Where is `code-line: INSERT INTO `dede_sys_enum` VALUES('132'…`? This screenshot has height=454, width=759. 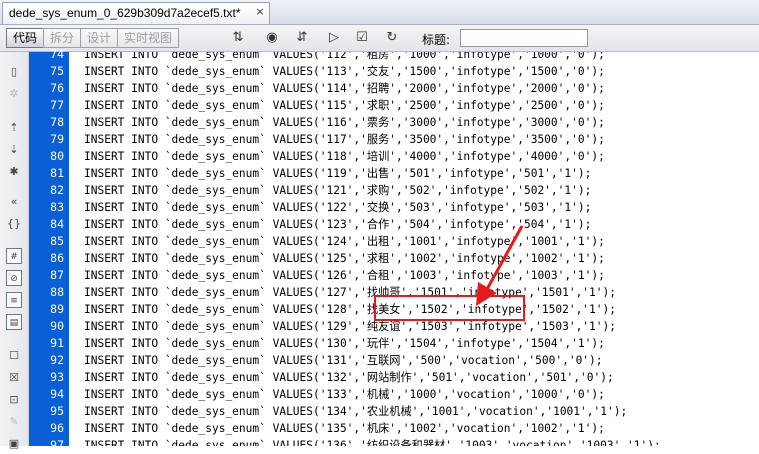
code-line: INSERT INTO `dede_sys_enum` VALUES('132'… is located at coordinates (349, 377).